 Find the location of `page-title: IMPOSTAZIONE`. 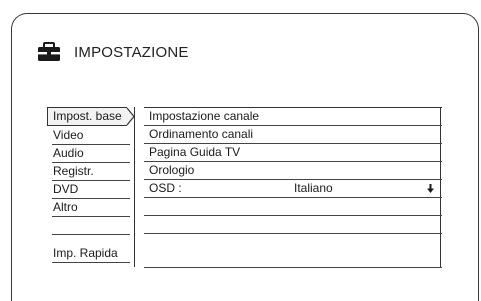

page-title: IMPOSTAZIONE is located at coordinates (131, 52).